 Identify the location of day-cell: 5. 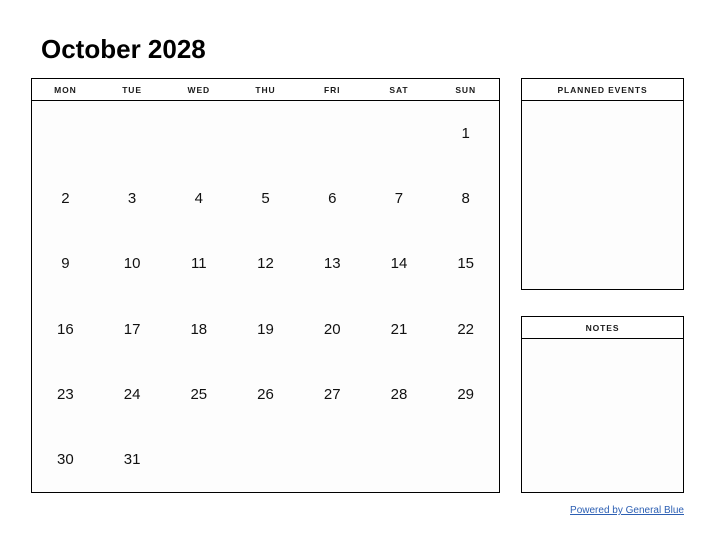
(265, 198).